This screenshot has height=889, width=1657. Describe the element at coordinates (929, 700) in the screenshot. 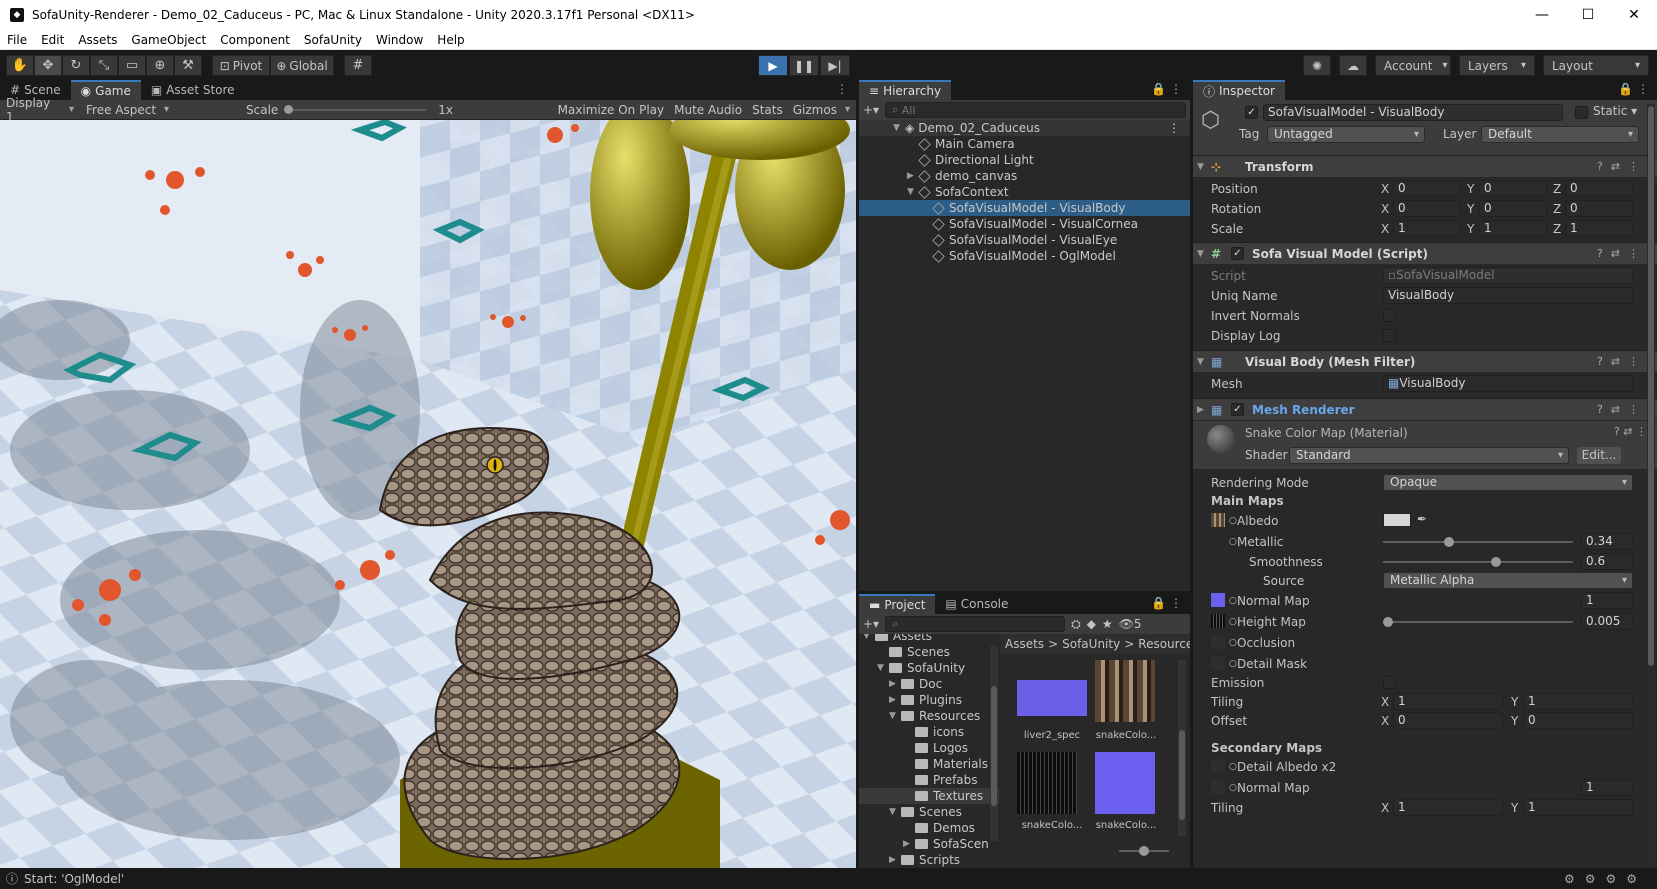

I see `folder-item: ▶ Plugins` at that location.